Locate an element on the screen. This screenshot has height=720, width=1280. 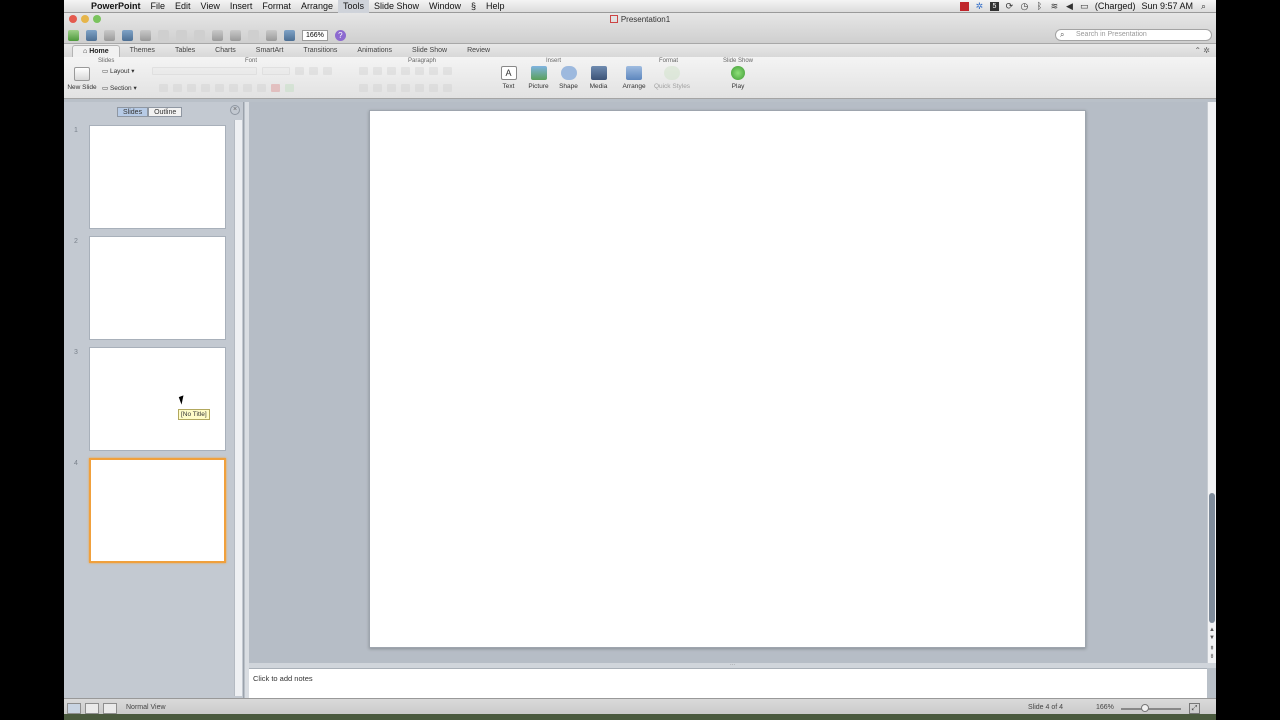
justify-icon is located at coordinates (405, 88).